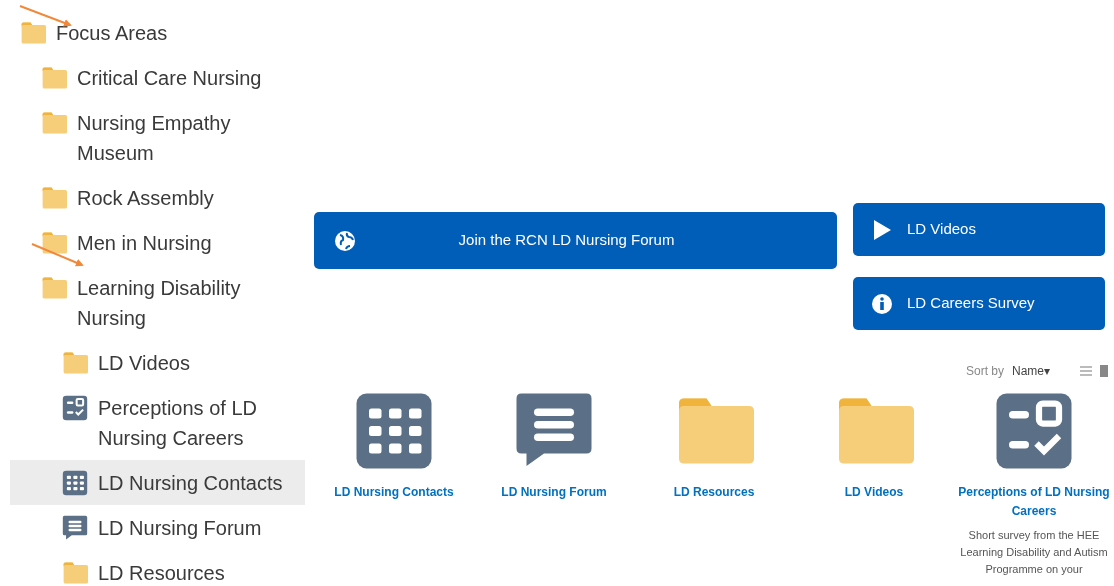  Describe the element at coordinates (157, 362) in the screenshot. I see `tree-item: LD Videos` at that location.